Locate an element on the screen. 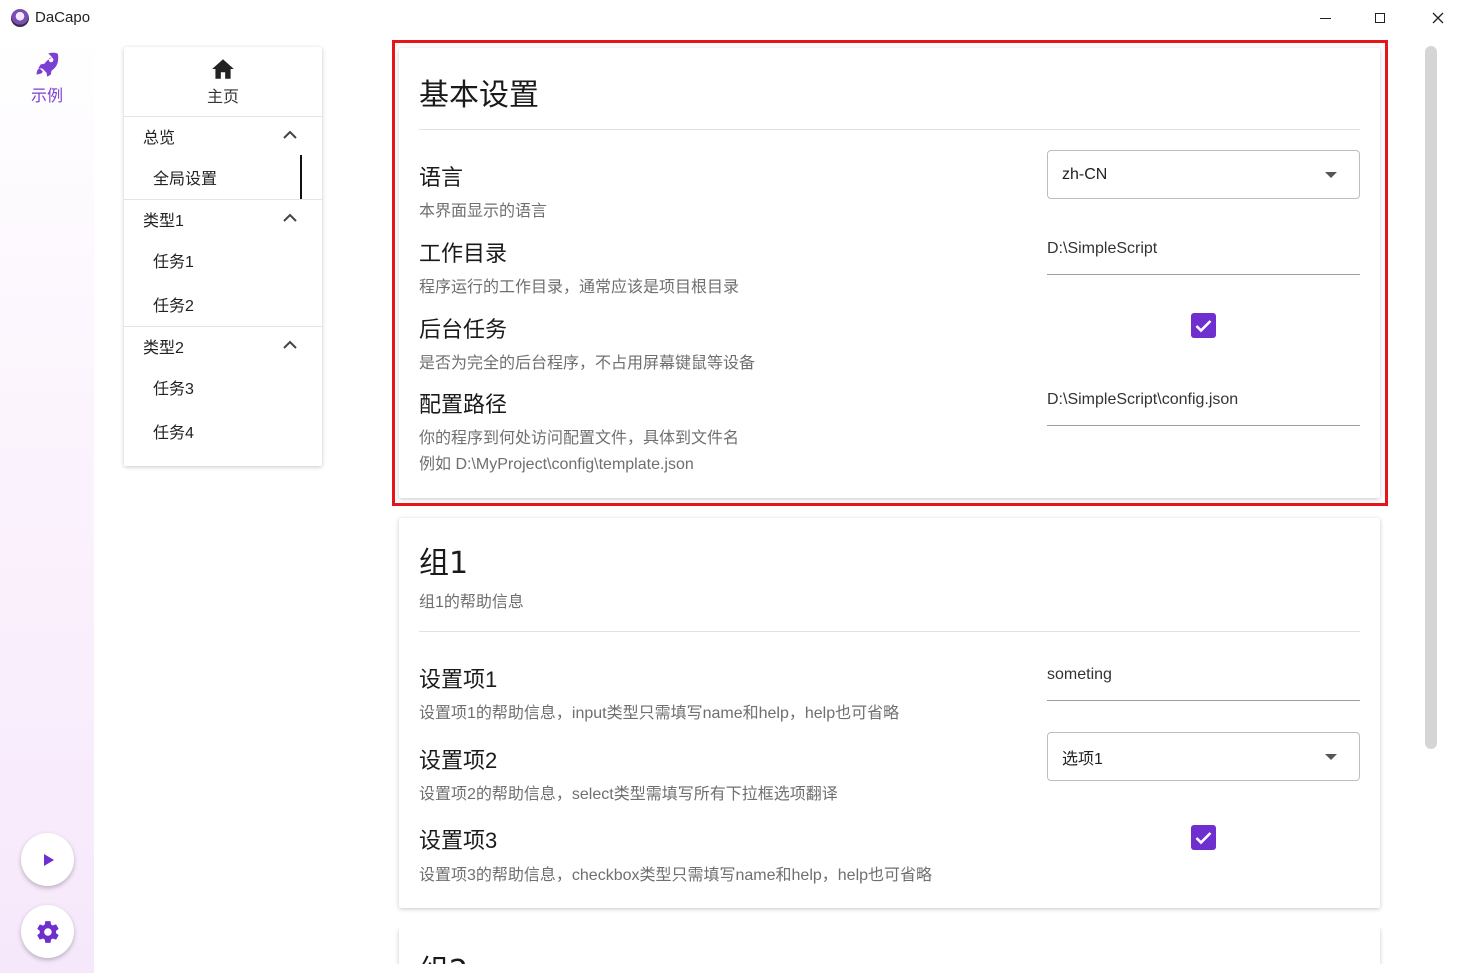  minimize-icon is located at coordinates (1325, 18).